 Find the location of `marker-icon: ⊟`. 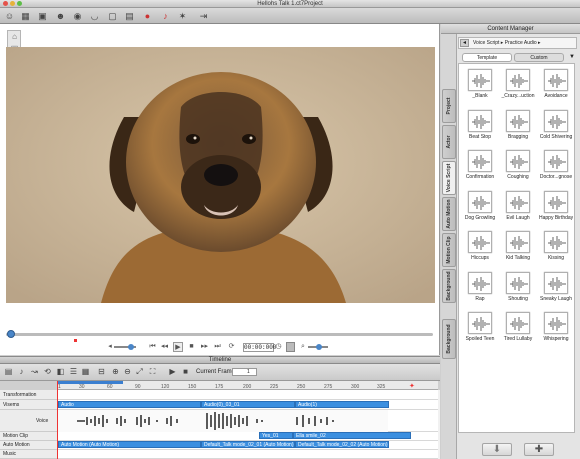

marker-icon: ⊟ is located at coordinates (101, 372).